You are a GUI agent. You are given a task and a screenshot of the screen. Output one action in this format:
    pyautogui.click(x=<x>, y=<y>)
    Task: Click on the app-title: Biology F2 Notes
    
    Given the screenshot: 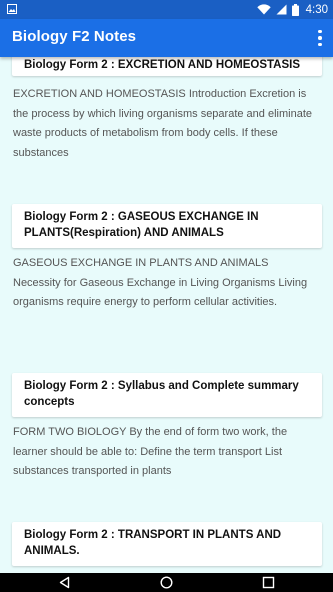 What is the action you would take?
    pyautogui.click(x=74, y=36)
    